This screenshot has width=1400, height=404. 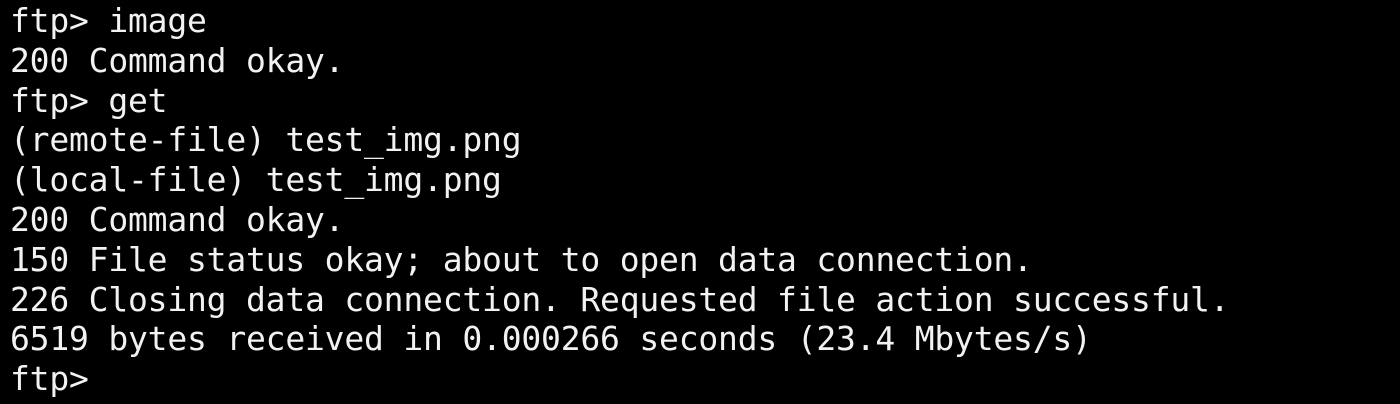 I want to click on terminal-line: (remote-file) test_img.png, so click(x=266, y=140).